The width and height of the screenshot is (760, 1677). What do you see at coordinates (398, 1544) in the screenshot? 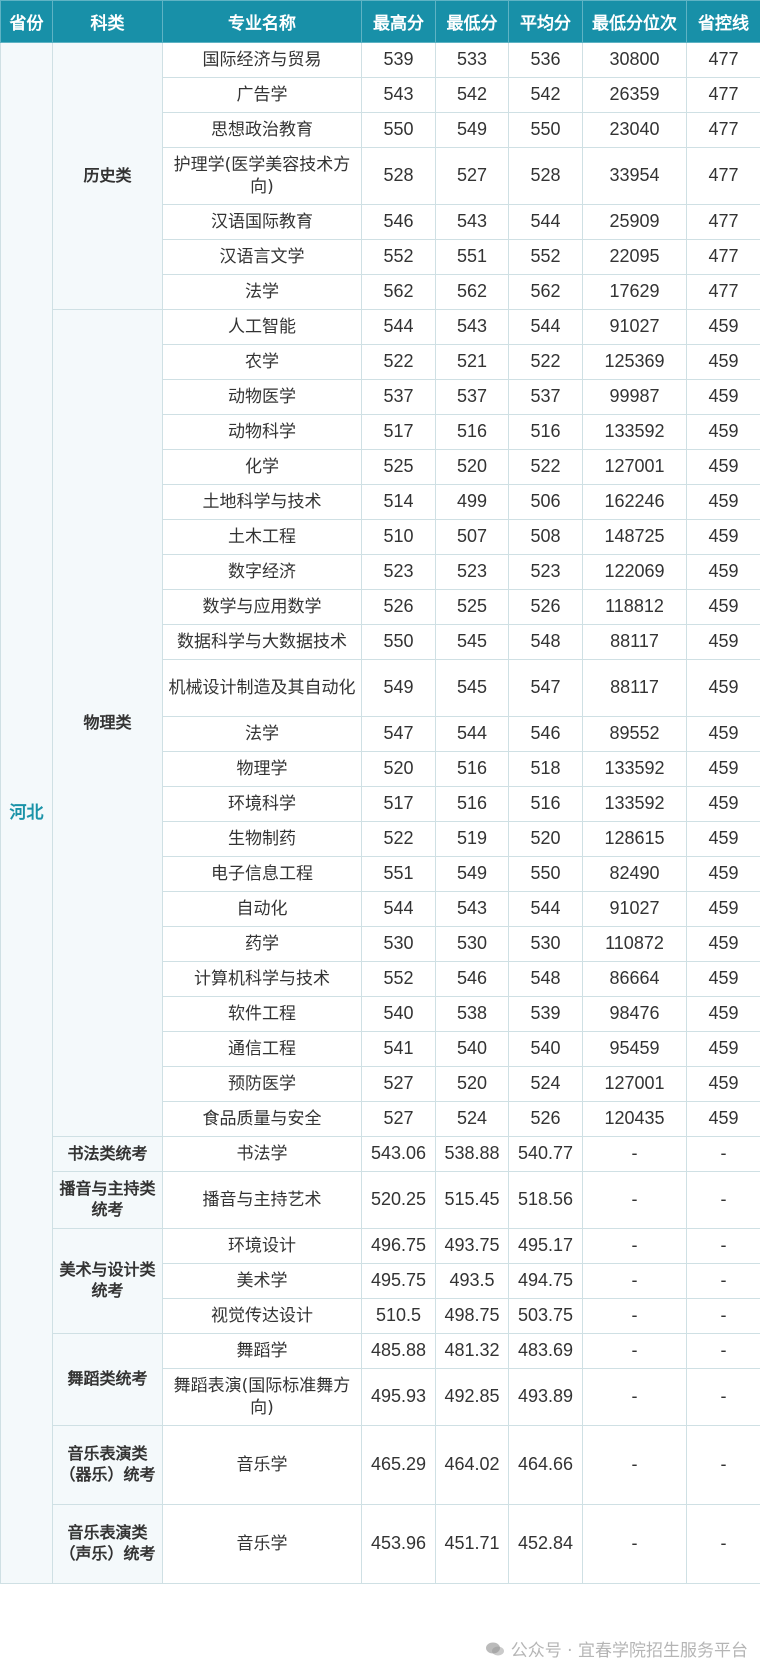
I see `max-score-cell: 453.96` at bounding box center [398, 1544].